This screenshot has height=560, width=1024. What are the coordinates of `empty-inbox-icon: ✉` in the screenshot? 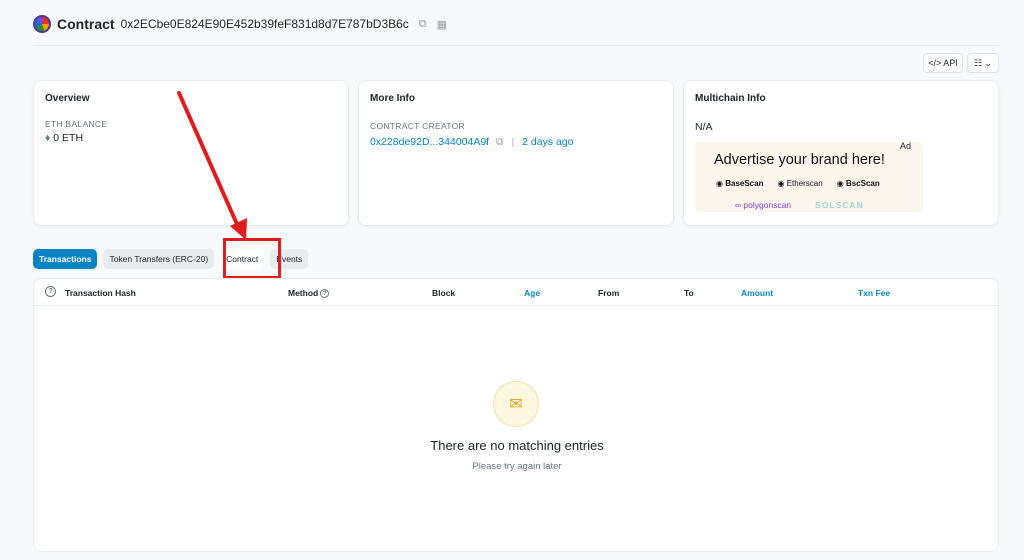 It's located at (516, 404).